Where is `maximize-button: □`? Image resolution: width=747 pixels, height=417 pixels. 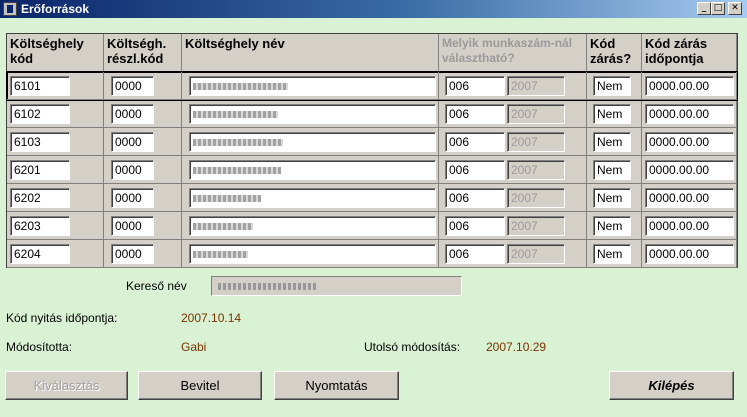 maximize-button: □ is located at coordinates (718, 8).